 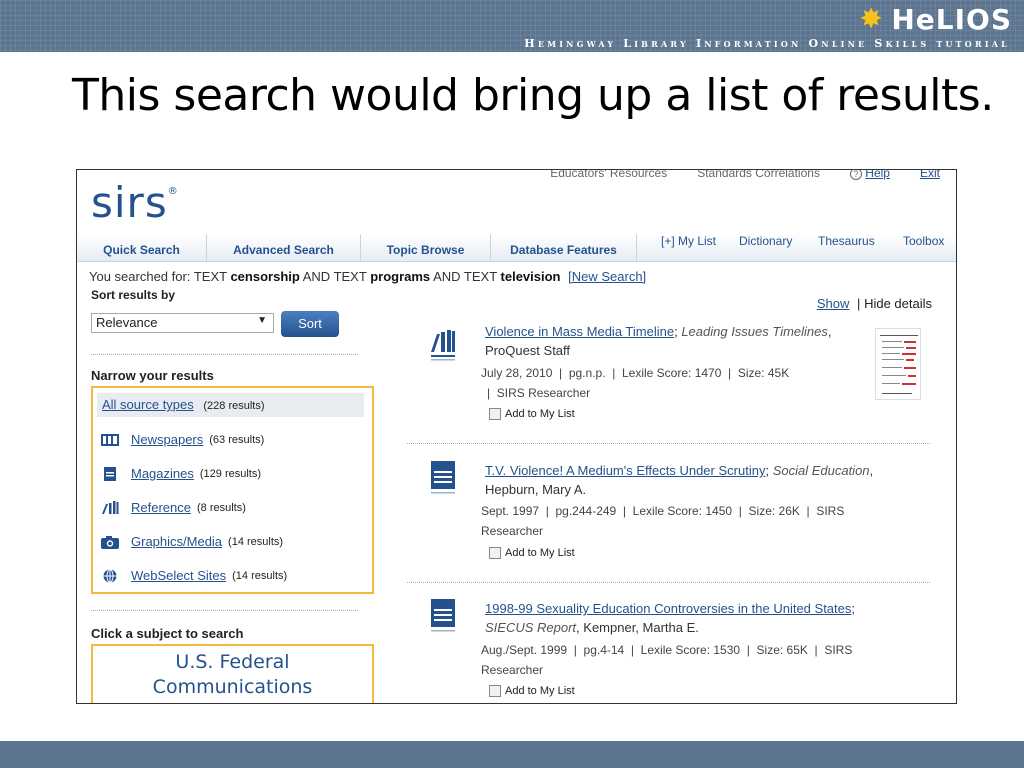 I want to click on timeline-thumbnail-icon, so click(x=899, y=364).